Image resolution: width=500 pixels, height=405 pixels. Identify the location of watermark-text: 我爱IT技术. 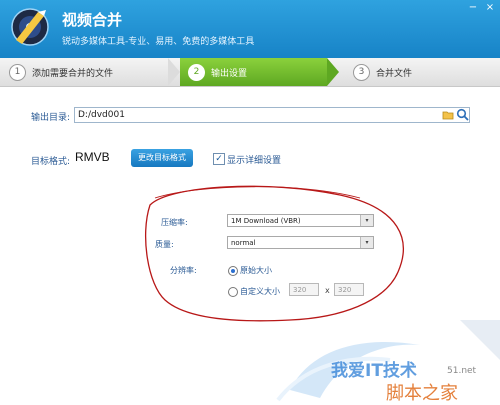
(374, 371).